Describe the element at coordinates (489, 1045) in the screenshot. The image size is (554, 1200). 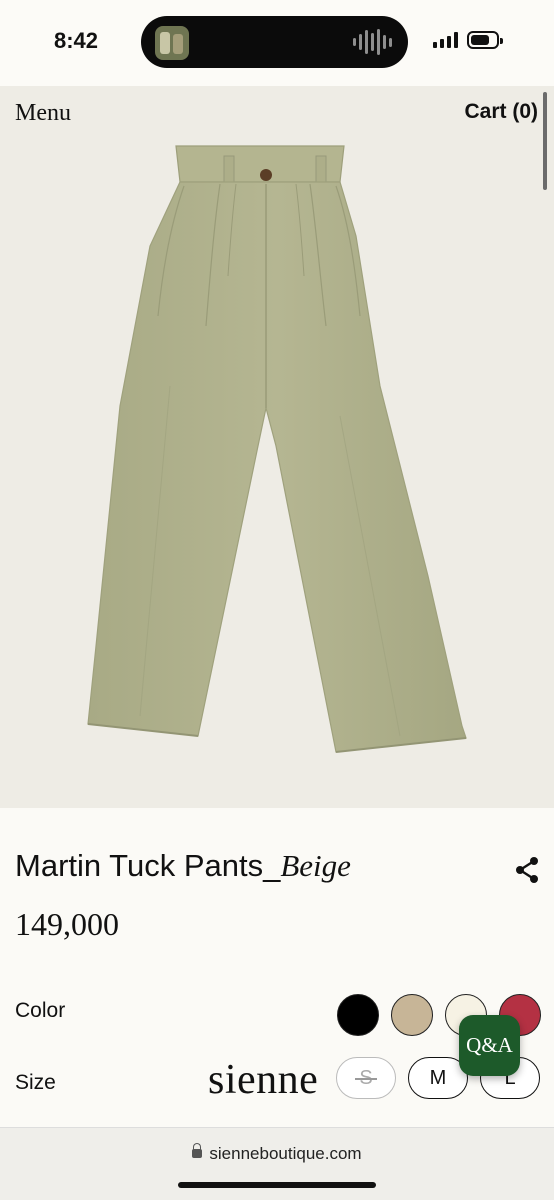
I see `qa-button: Q&A` at that location.